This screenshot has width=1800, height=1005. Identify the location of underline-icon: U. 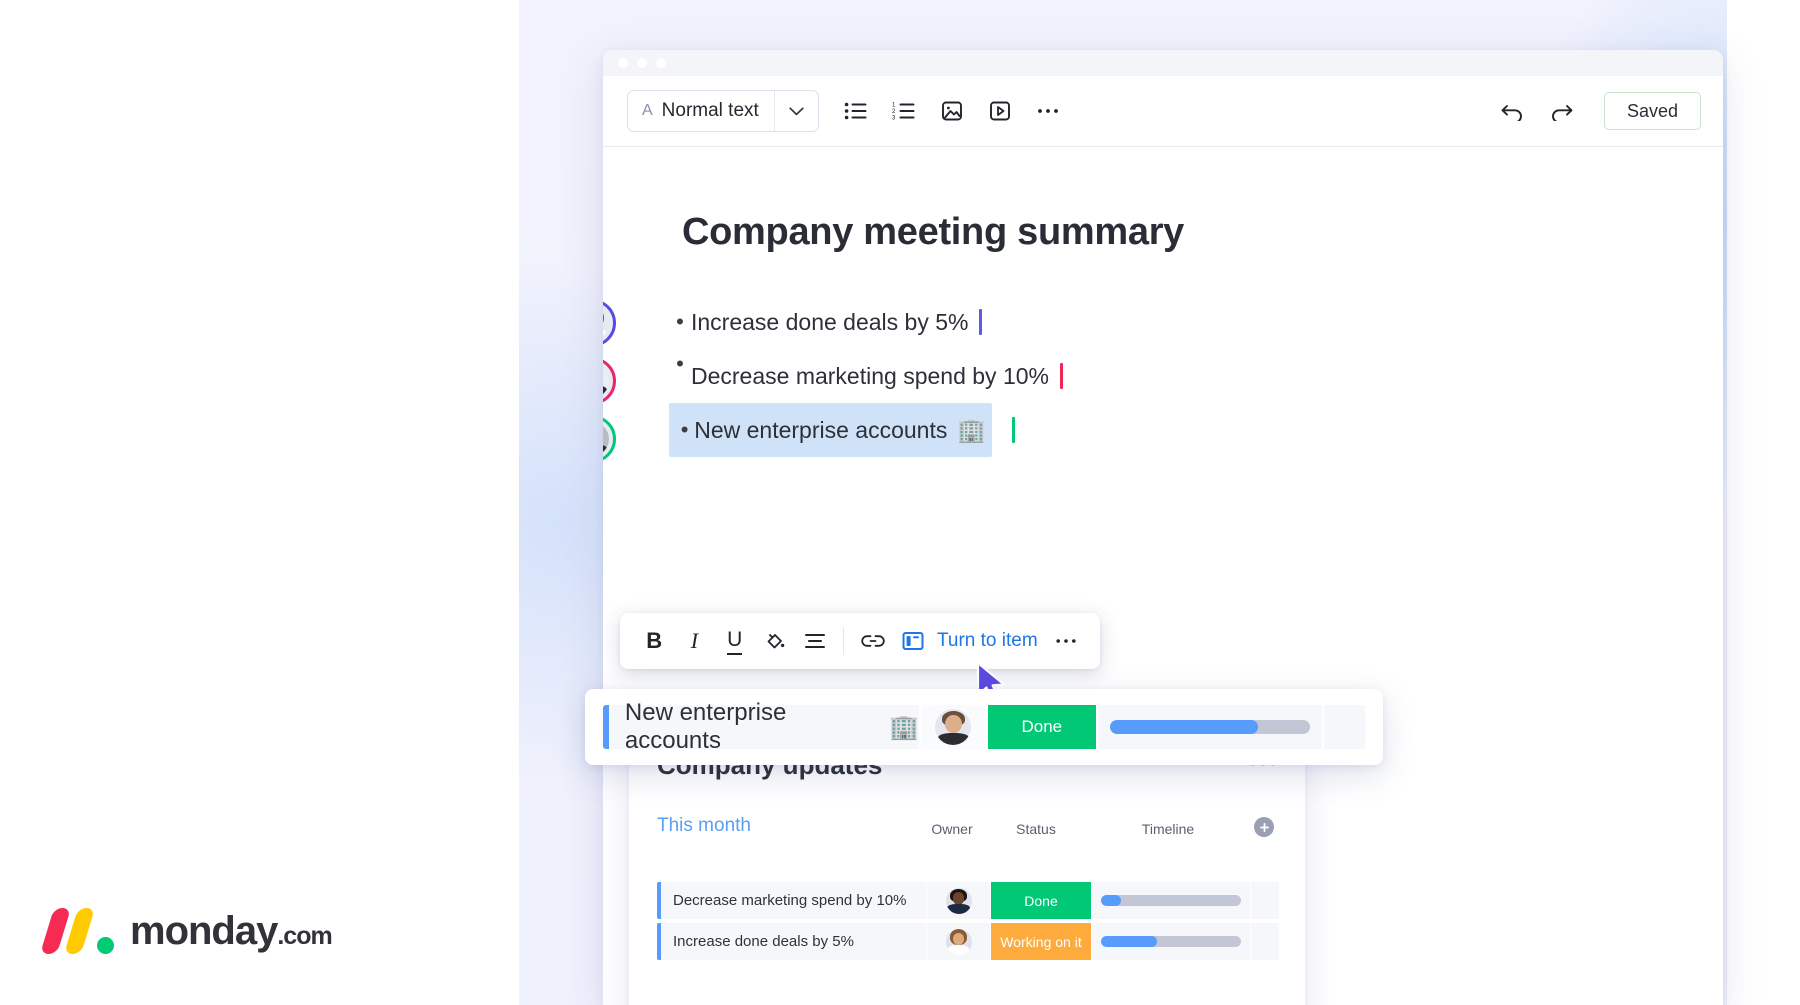
(735, 641).